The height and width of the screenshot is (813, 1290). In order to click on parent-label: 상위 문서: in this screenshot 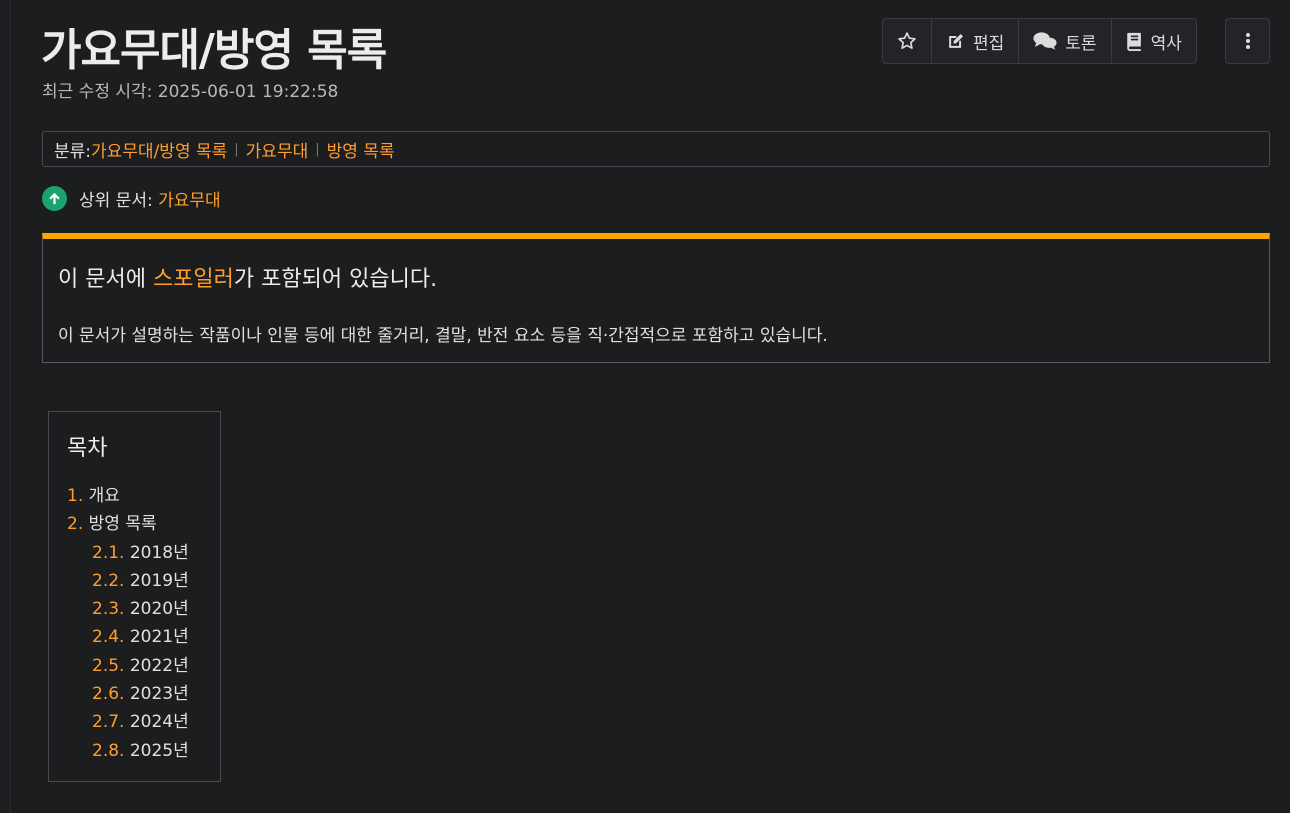, I will do `click(119, 201)`.